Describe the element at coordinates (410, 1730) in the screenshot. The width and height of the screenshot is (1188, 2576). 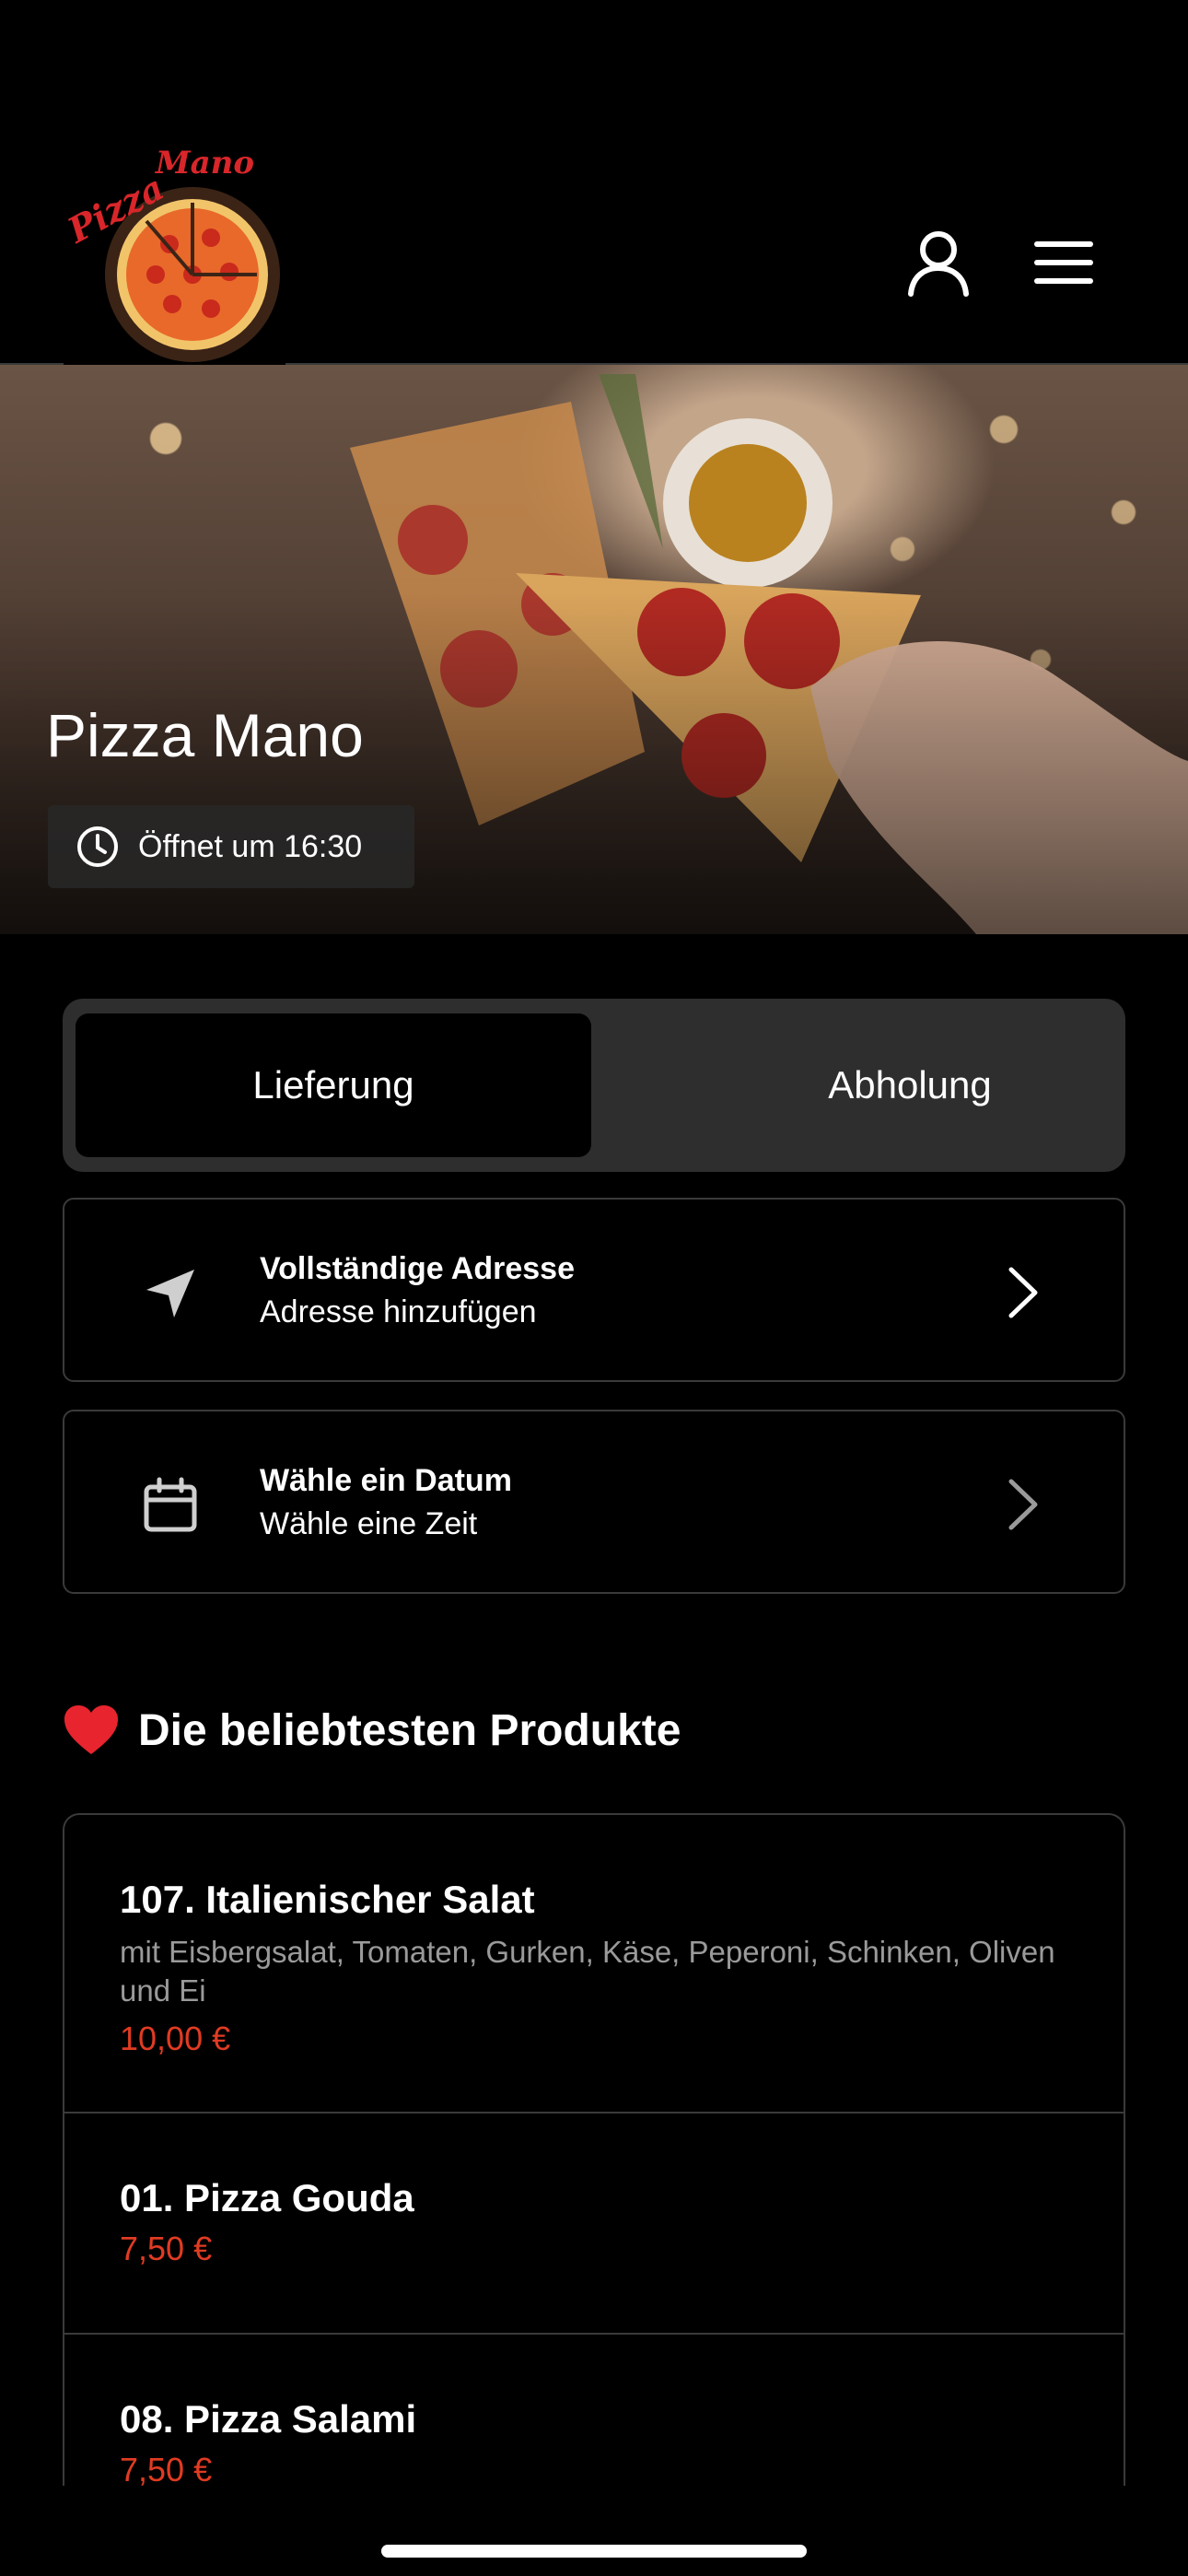
I see `popular-products-title: Die beliebtesten Produkte` at that location.